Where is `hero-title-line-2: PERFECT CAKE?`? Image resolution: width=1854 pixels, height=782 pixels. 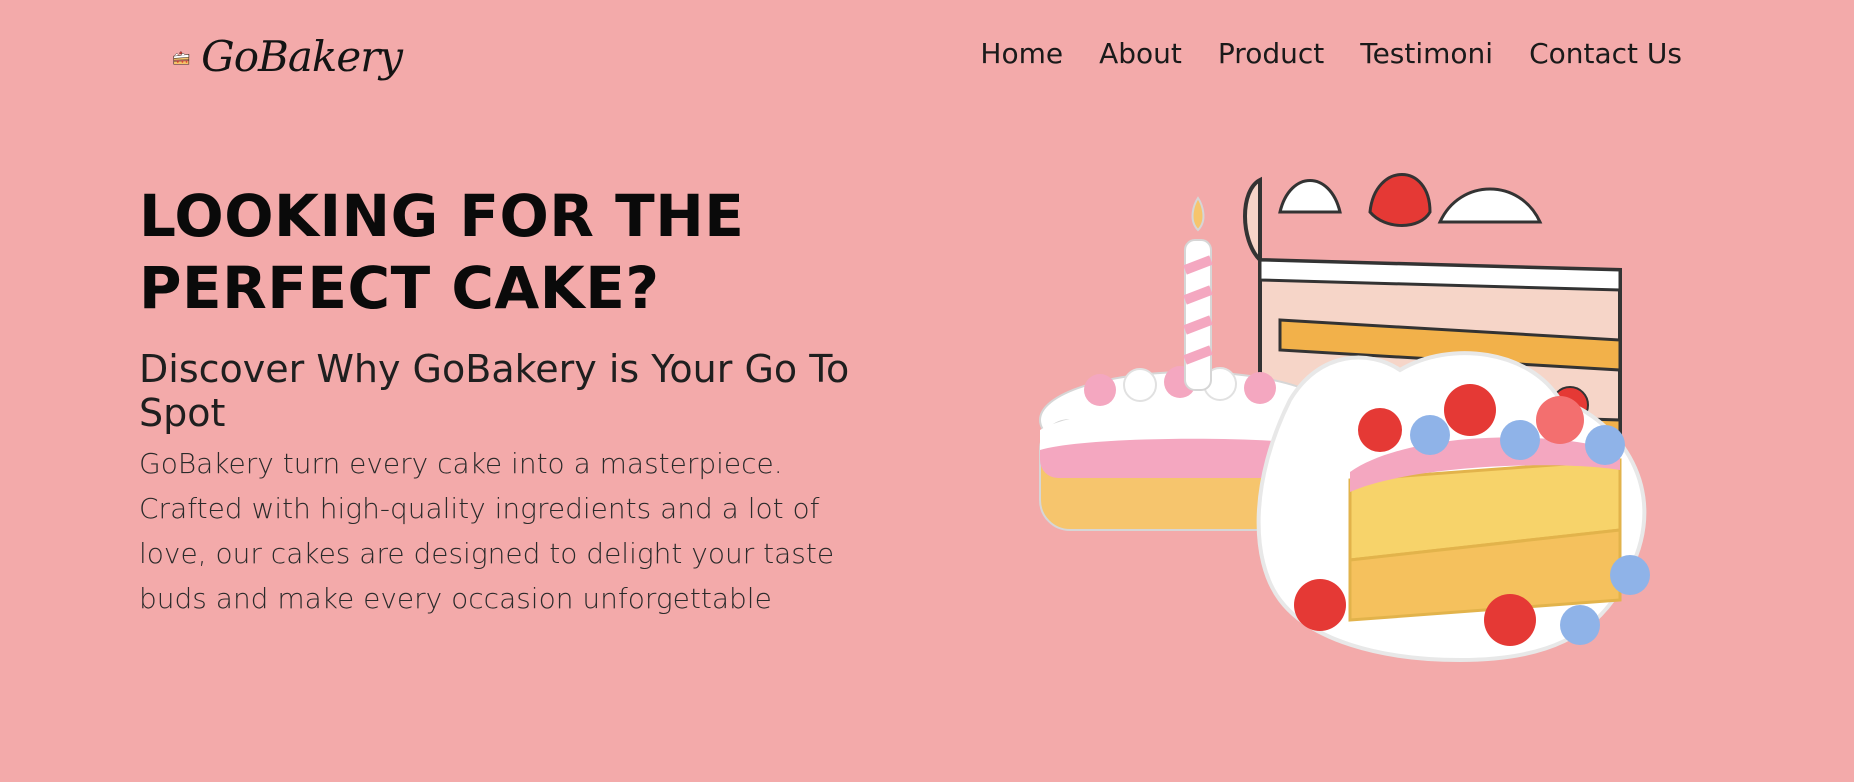 hero-title-line-2: PERFECT CAKE? is located at coordinates (399, 288).